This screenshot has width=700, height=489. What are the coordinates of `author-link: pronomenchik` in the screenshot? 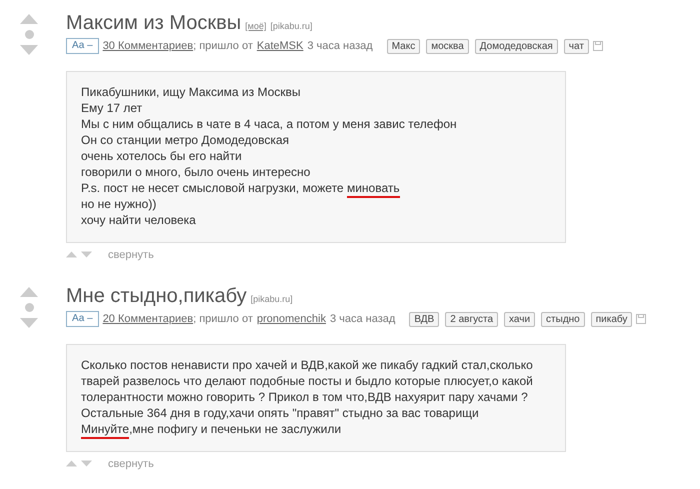 It's located at (291, 319).